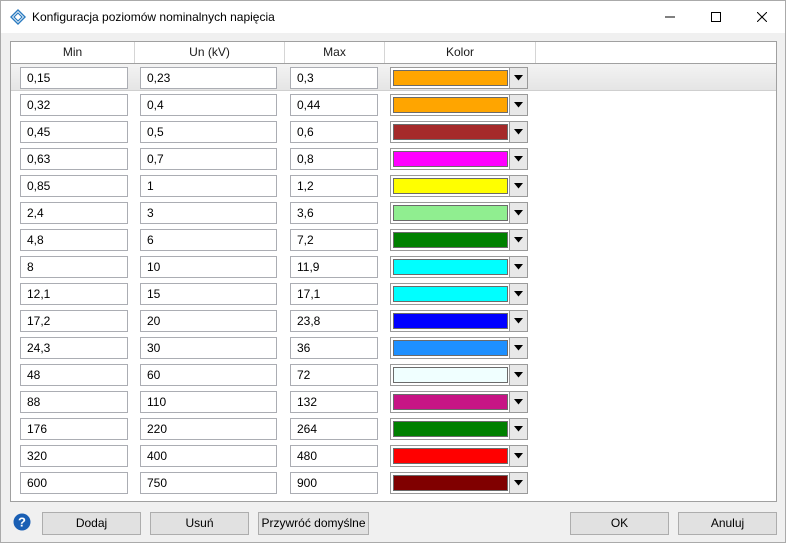  I want to click on nominal-voltage-field: 15, so click(208, 294).